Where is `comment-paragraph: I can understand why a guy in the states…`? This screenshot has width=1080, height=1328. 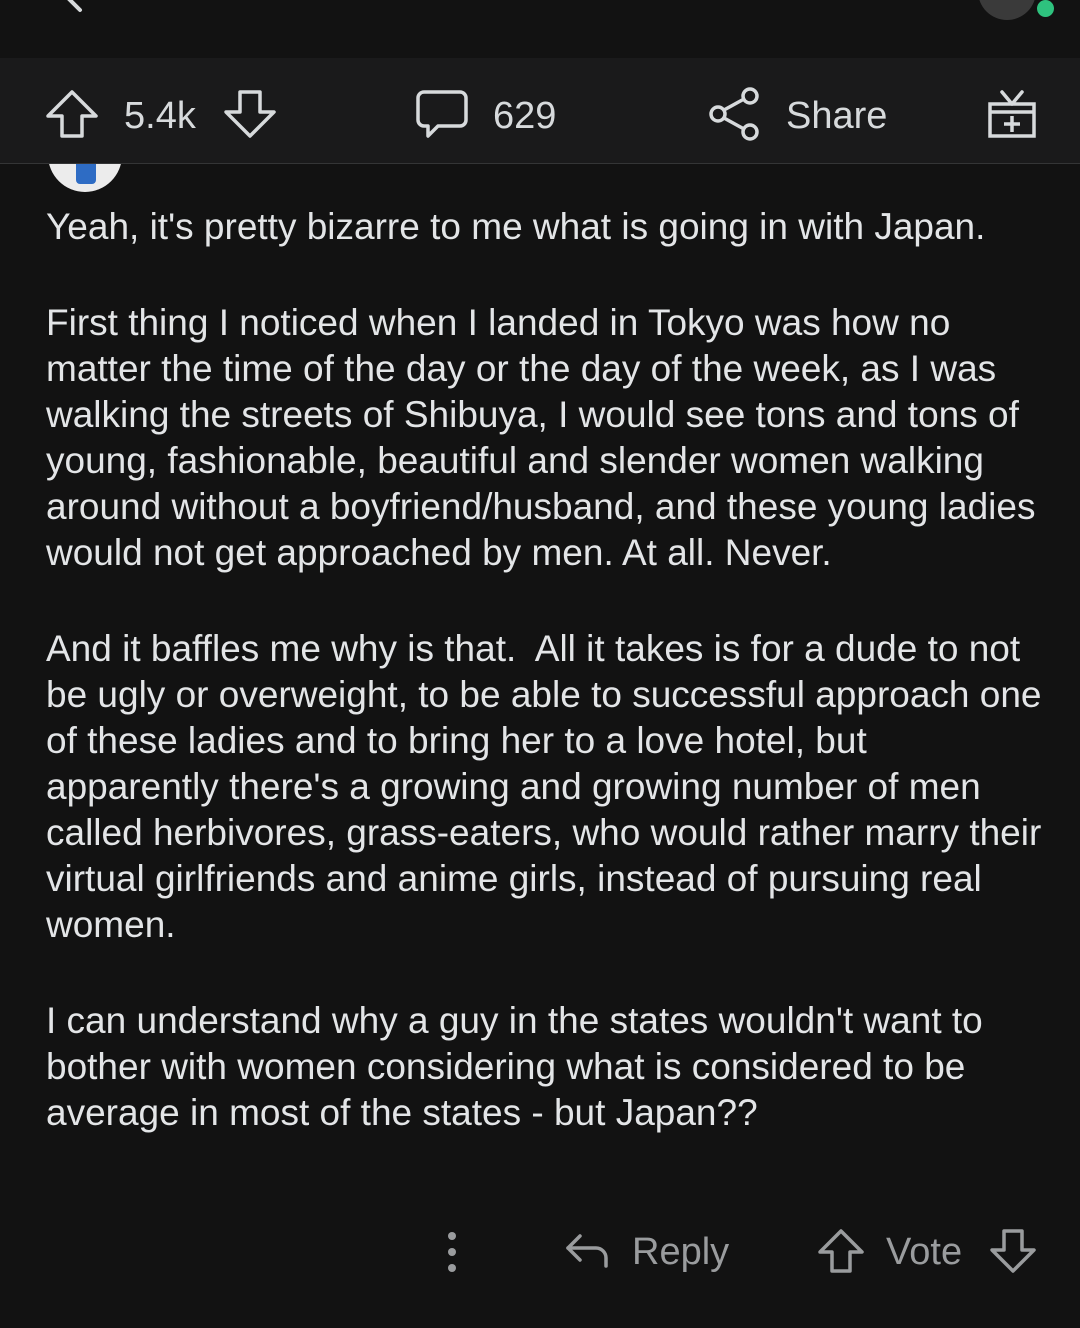 comment-paragraph: I can understand why a guy in the states… is located at coordinates (520, 1066).